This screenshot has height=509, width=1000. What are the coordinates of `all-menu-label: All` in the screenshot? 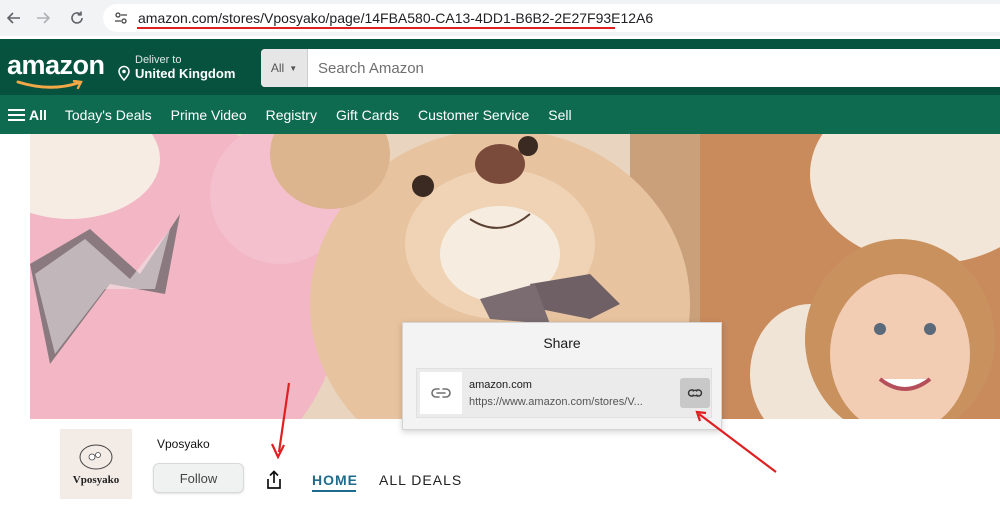 It's located at (38, 114).